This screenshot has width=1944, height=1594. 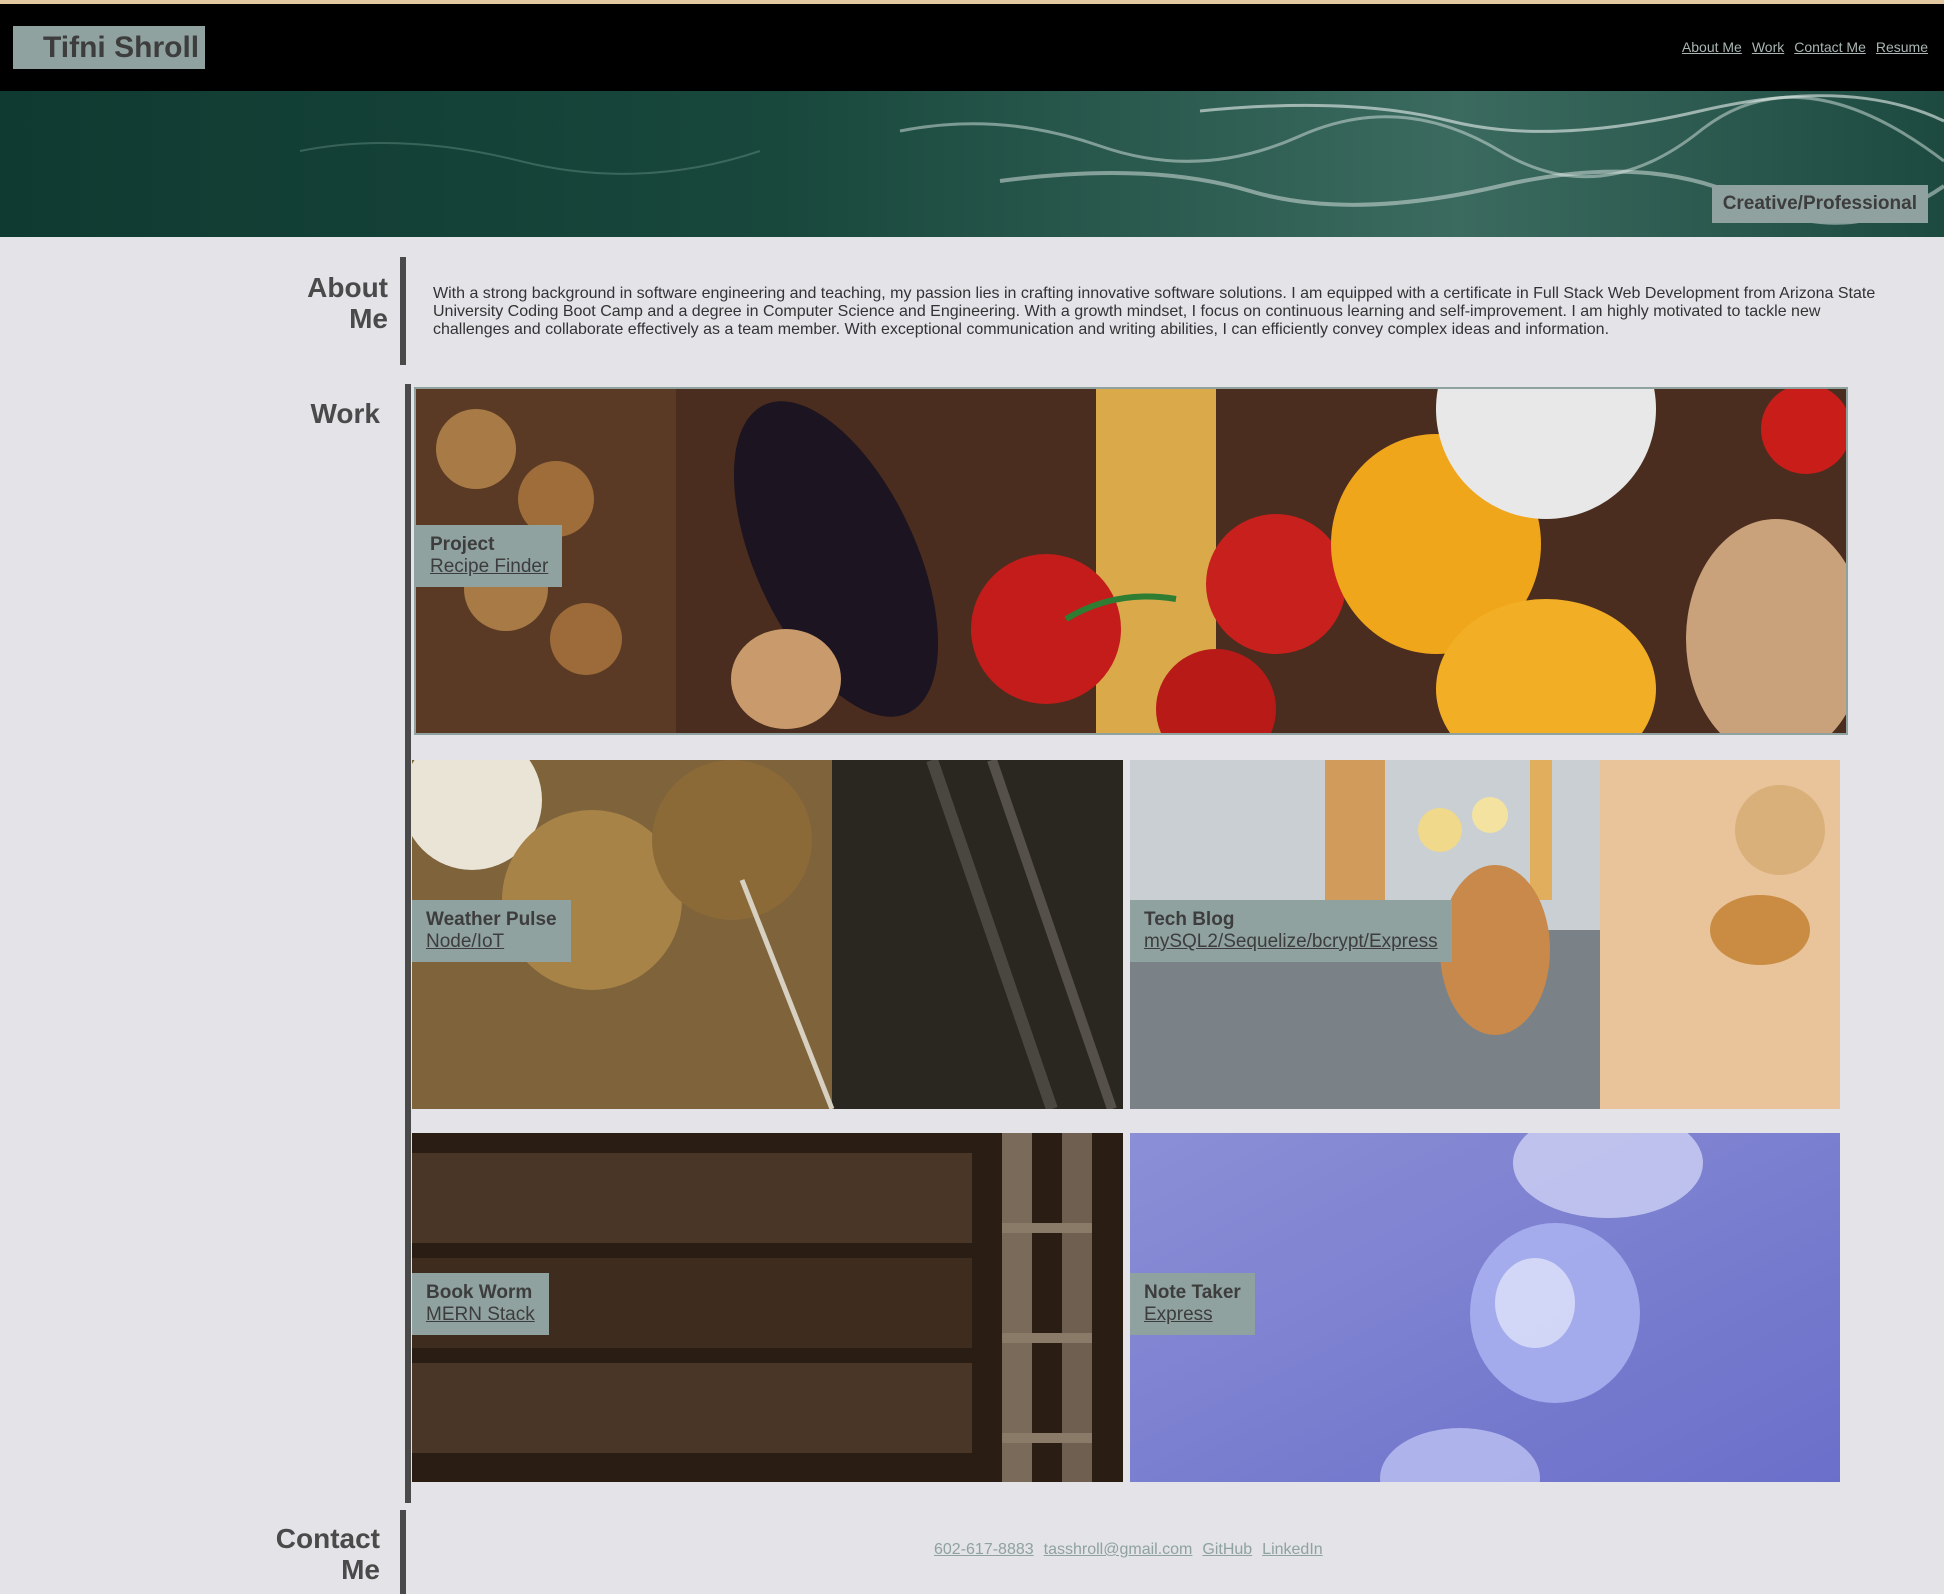 What do you see at coordinates (767, 934) in the screenshot?
I see `project-card-weather: Weather Pulse Node/IoT` at bounding box center [767, 934].